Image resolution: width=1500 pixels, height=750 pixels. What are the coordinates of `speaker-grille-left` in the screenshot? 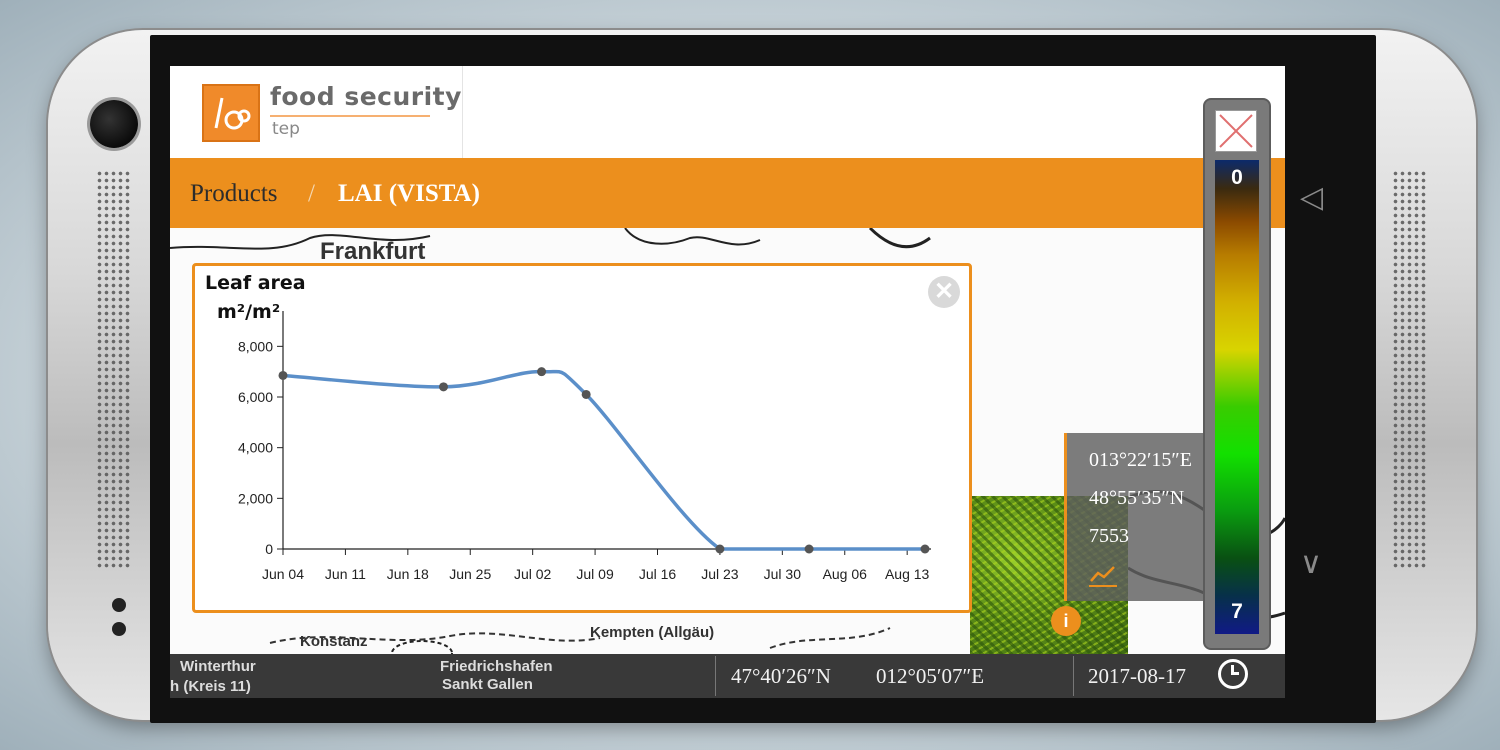 It's located at (113, 370).